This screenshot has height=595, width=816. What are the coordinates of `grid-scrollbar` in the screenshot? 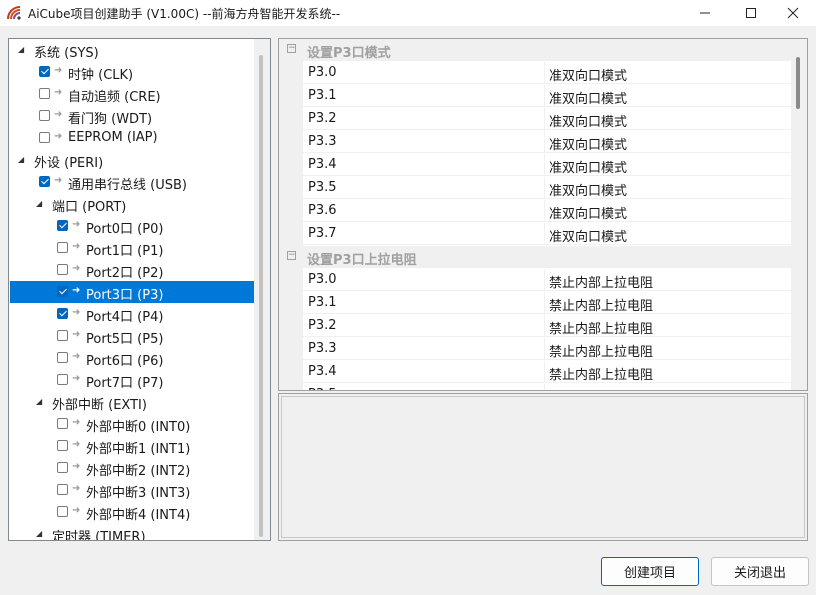 It's located at (799, 214).